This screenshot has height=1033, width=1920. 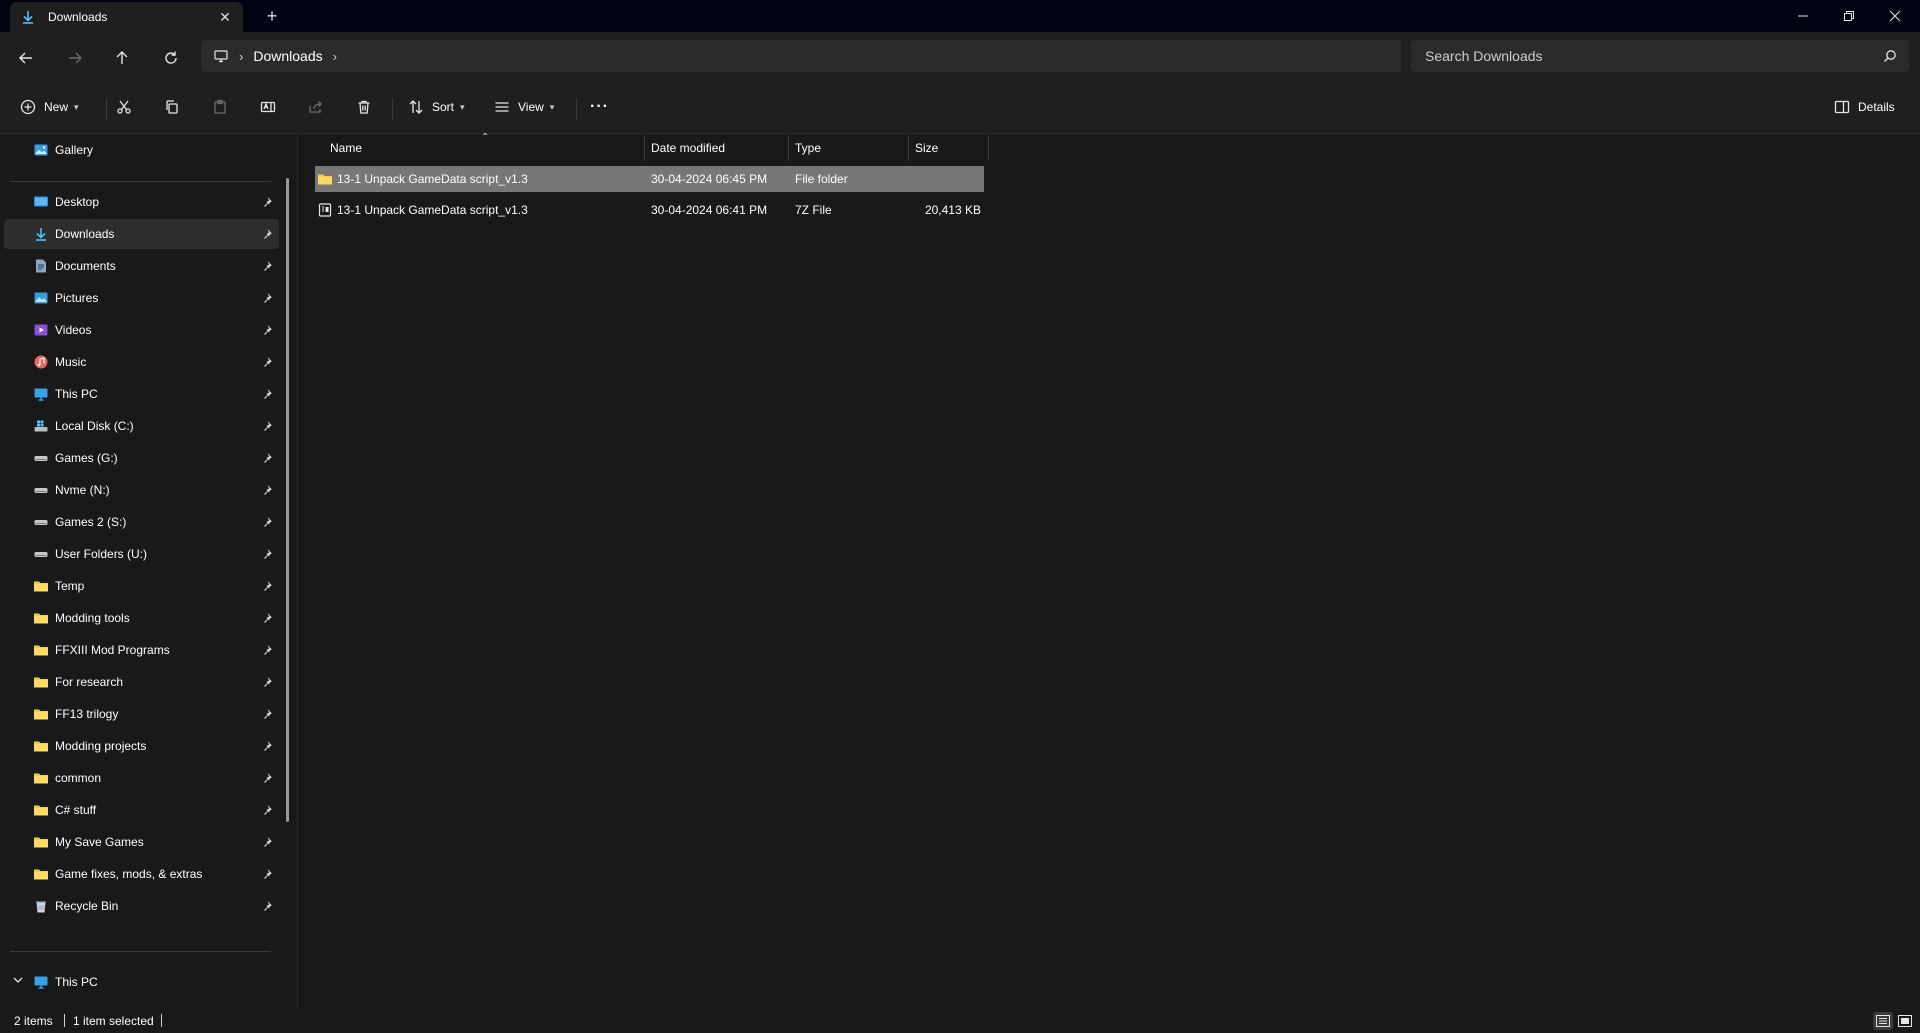 I want to click on details-pane-button: Details, so click(x=1864, y=107).